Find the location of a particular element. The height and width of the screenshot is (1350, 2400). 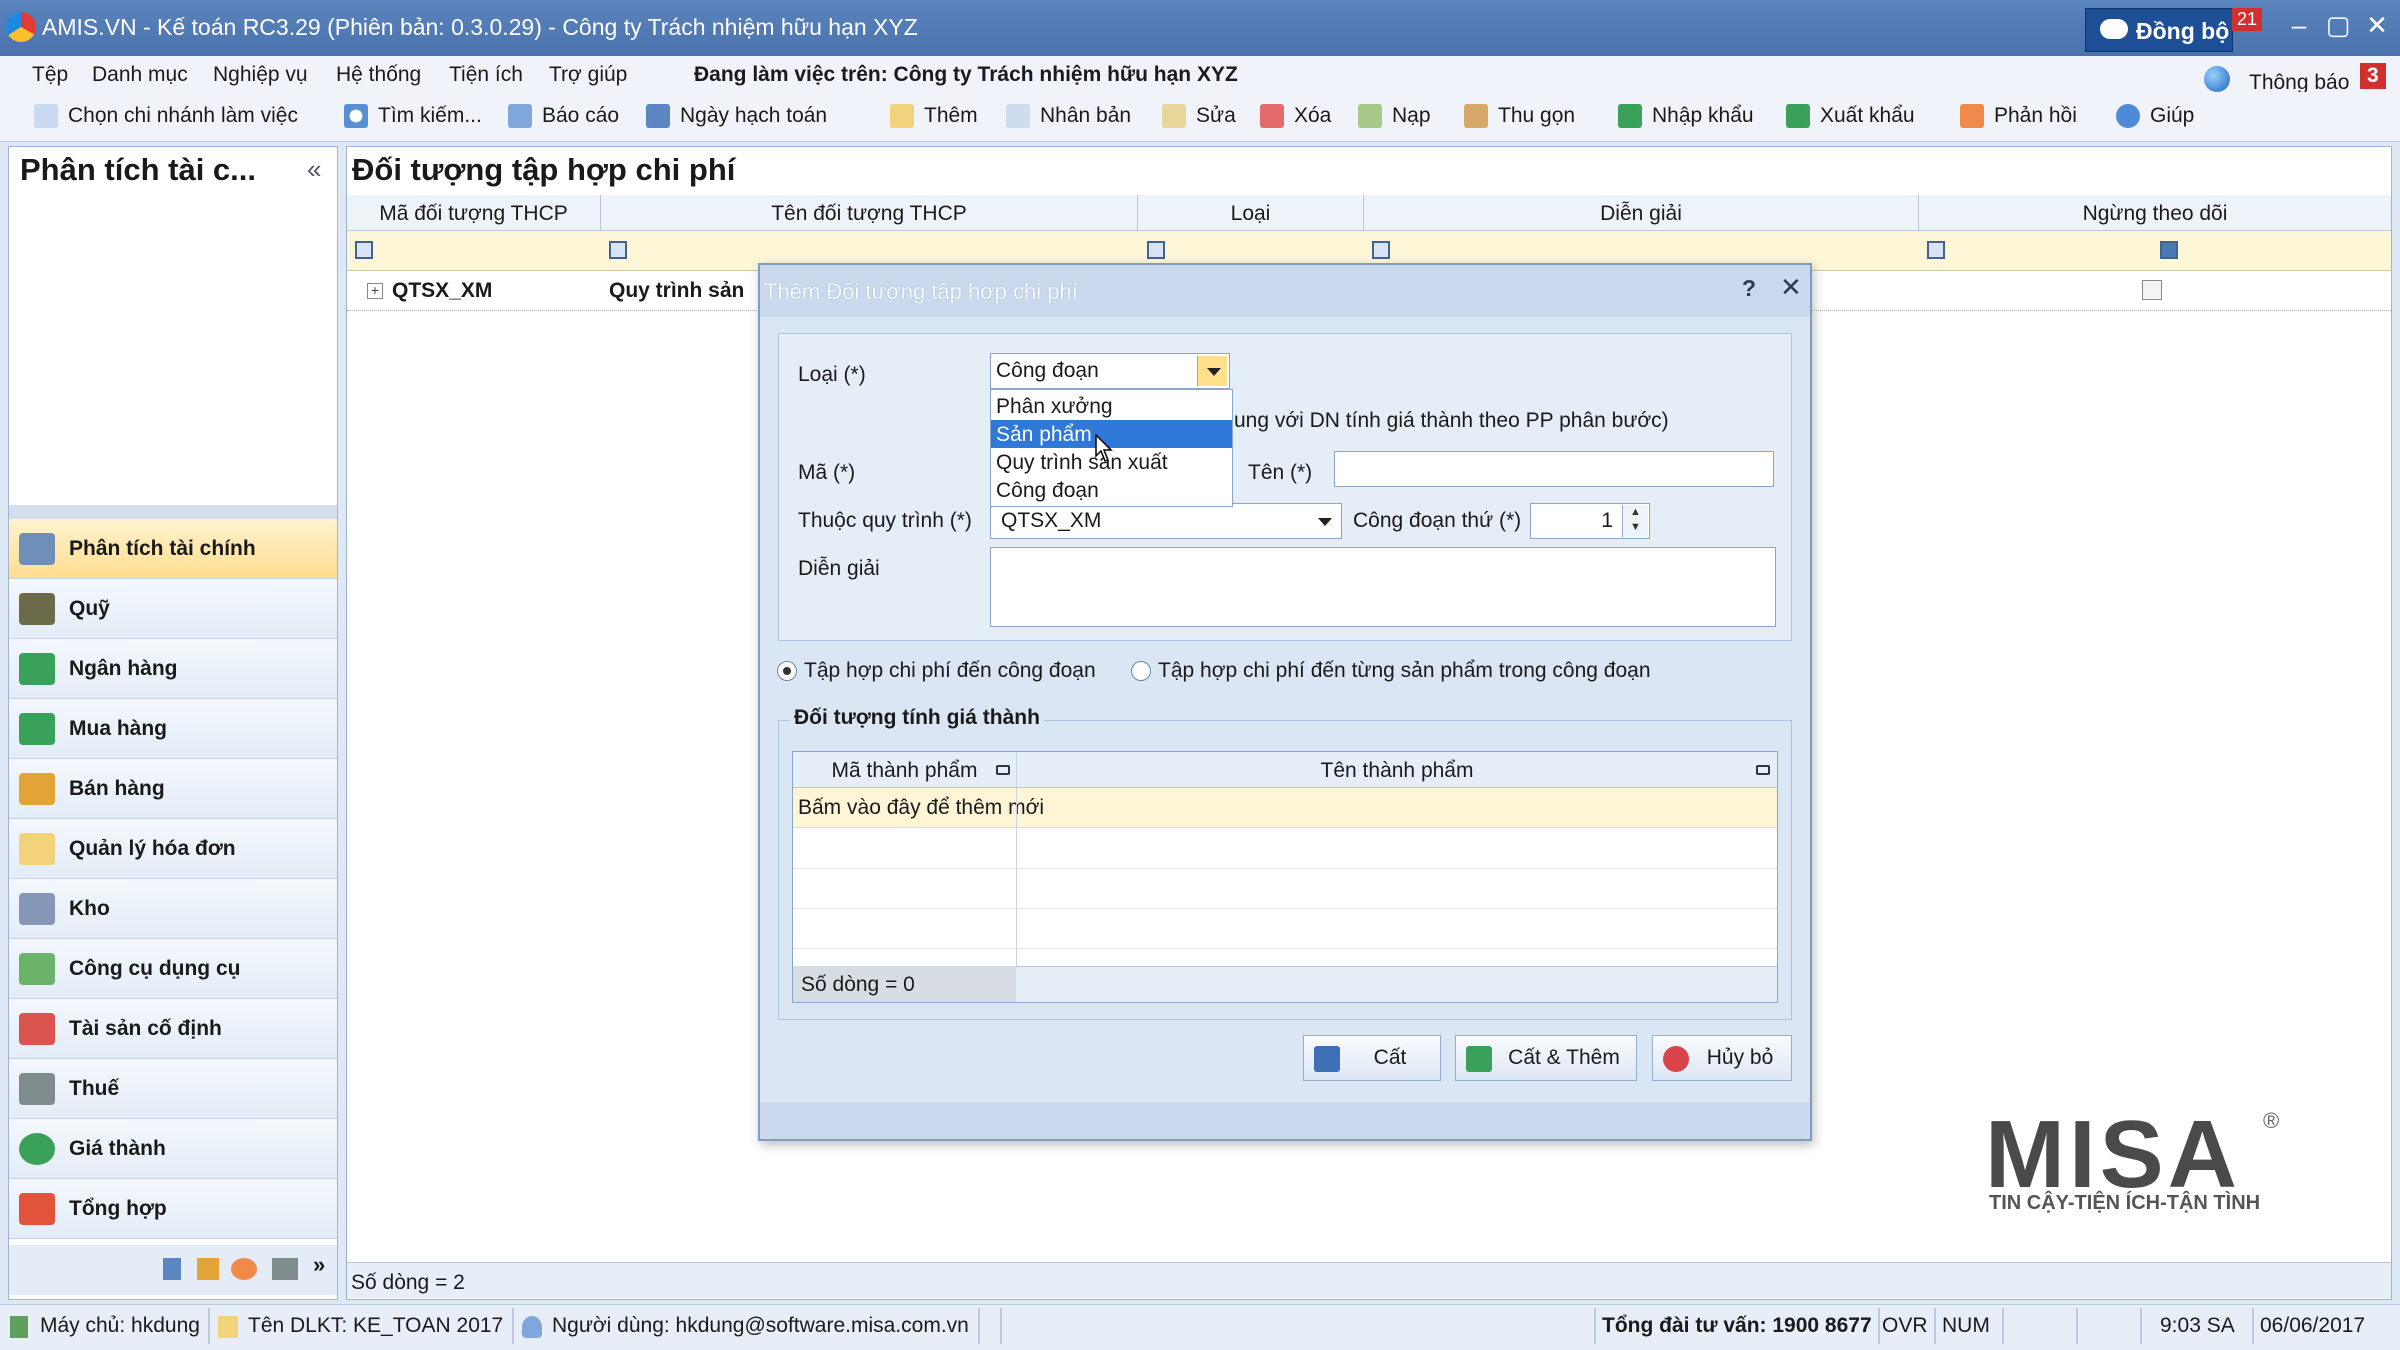

notification-count-badge: 3 is located at coordinates (2373, 76).